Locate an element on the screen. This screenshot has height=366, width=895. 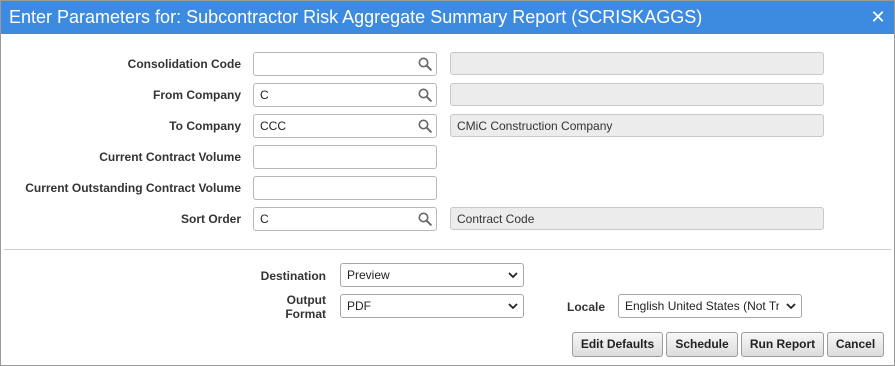
to-company-field is located at coordinates (345, 126).